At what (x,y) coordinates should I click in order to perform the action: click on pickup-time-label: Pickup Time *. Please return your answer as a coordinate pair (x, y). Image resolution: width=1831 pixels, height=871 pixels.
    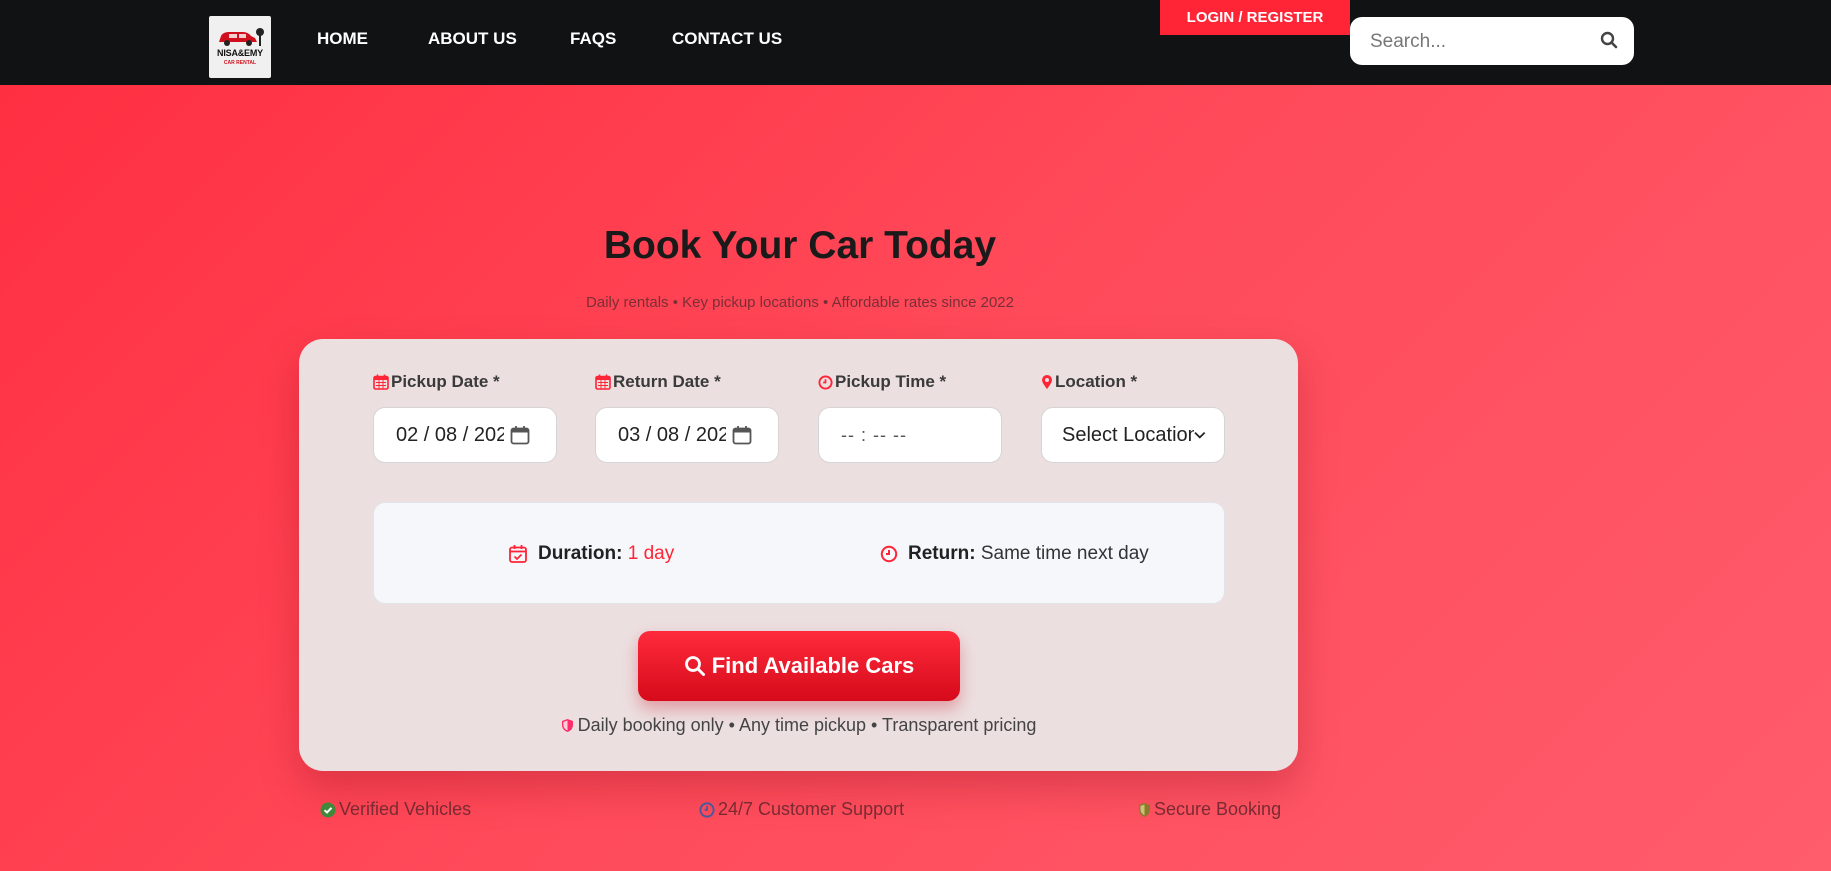
    Looking at the image, I should click on (891, 381).